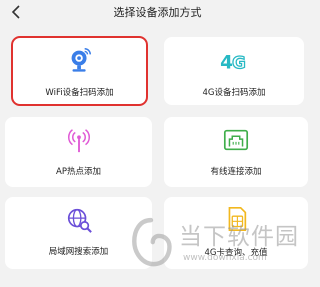 Image resolution: width=320 pixels, height=287 pixels. I want to click on 4g-icon: 4 G, so click(233, 62).